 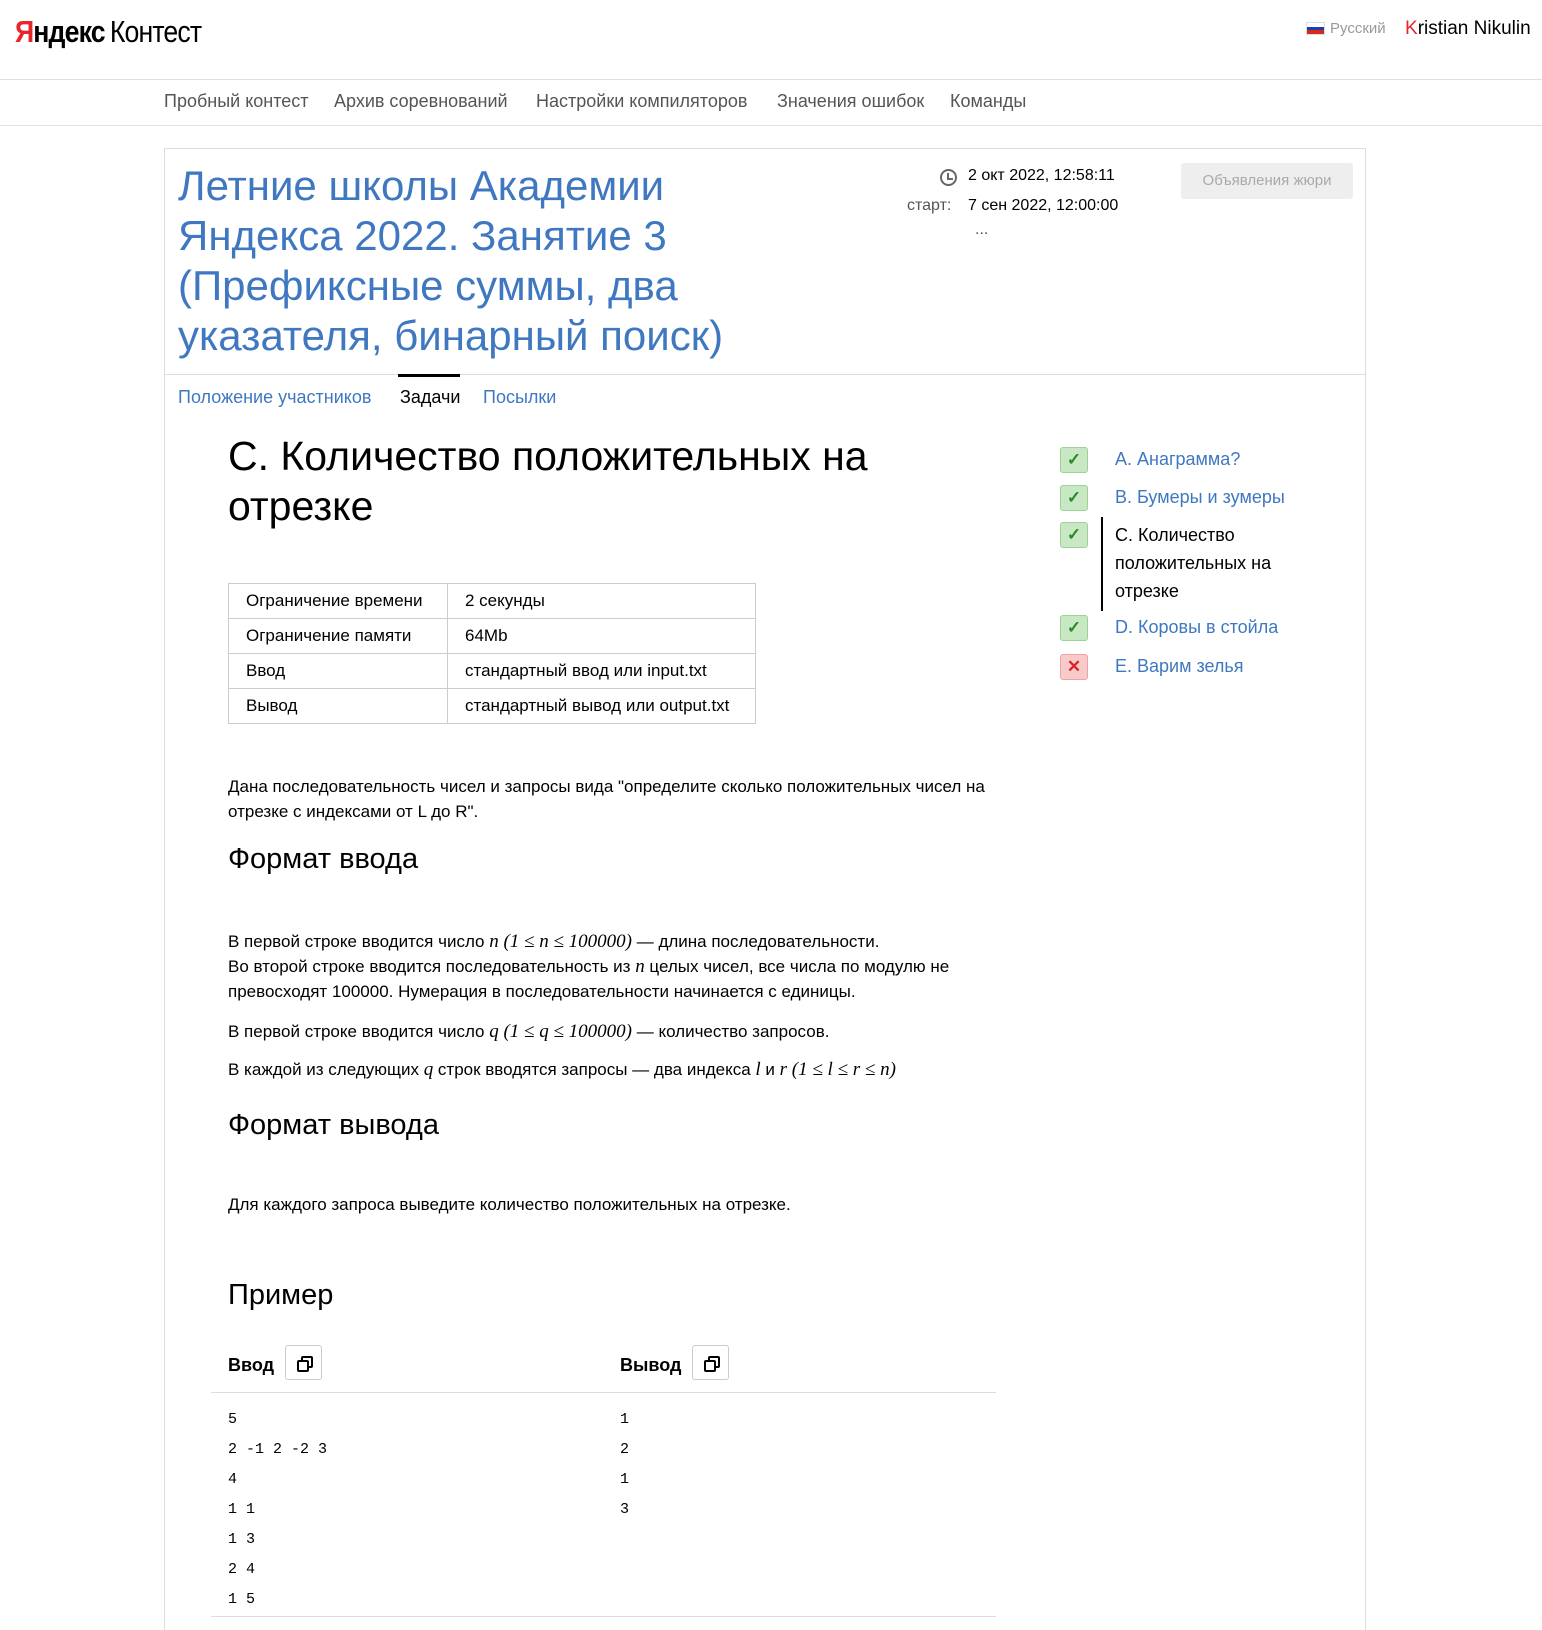 I want to click on problem-status-b: ✓, so click(x=1074, y=498).